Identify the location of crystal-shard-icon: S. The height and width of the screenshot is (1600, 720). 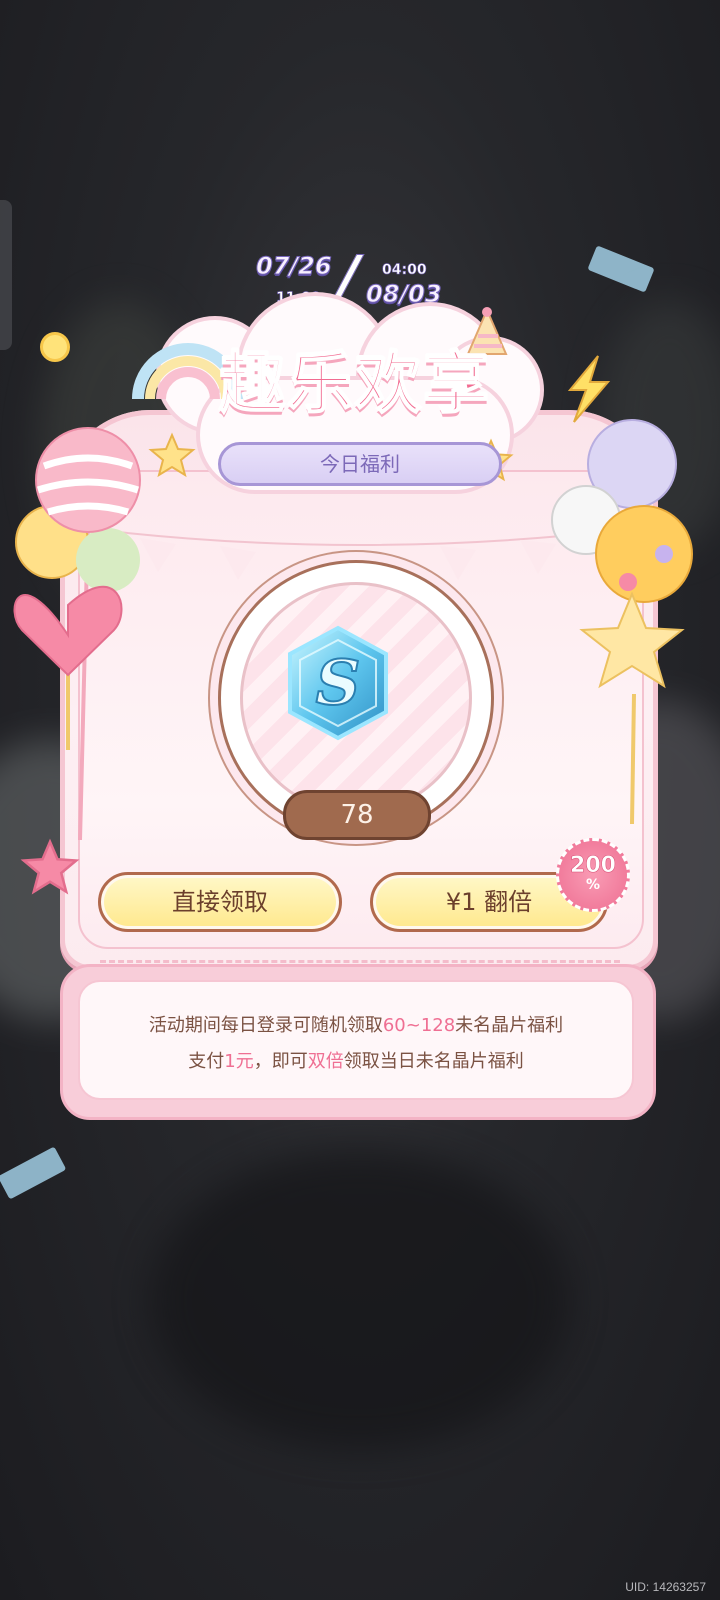
(338, 683).